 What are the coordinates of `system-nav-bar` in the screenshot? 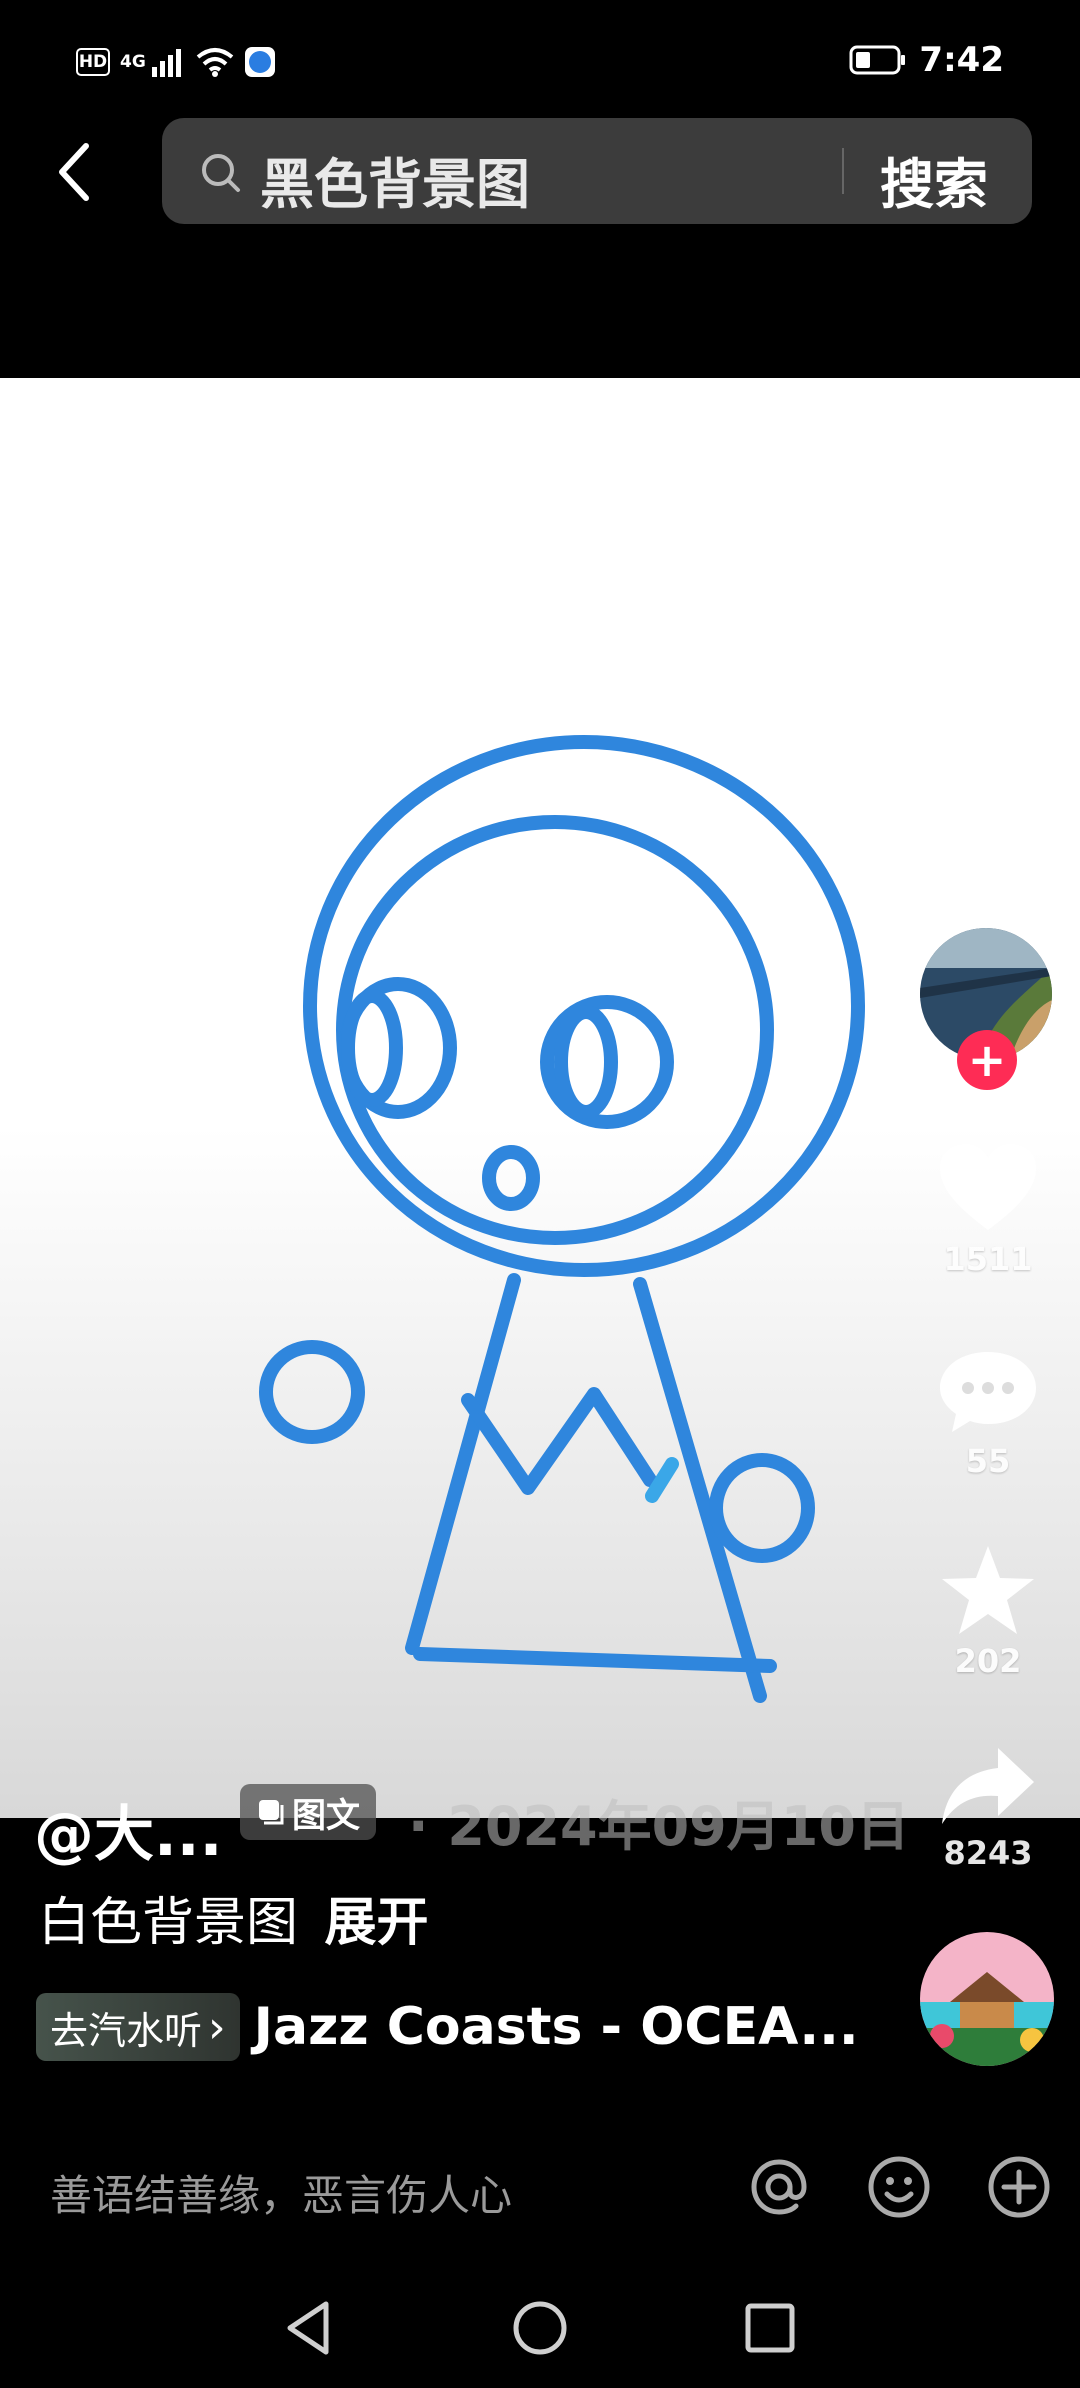 It's located at (540, 2334).